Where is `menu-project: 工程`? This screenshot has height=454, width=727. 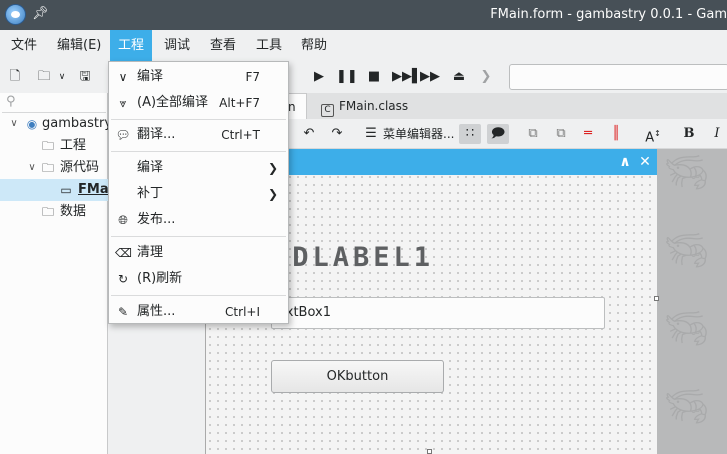 menu-project: 工程 is located at coordinates (131, 45).